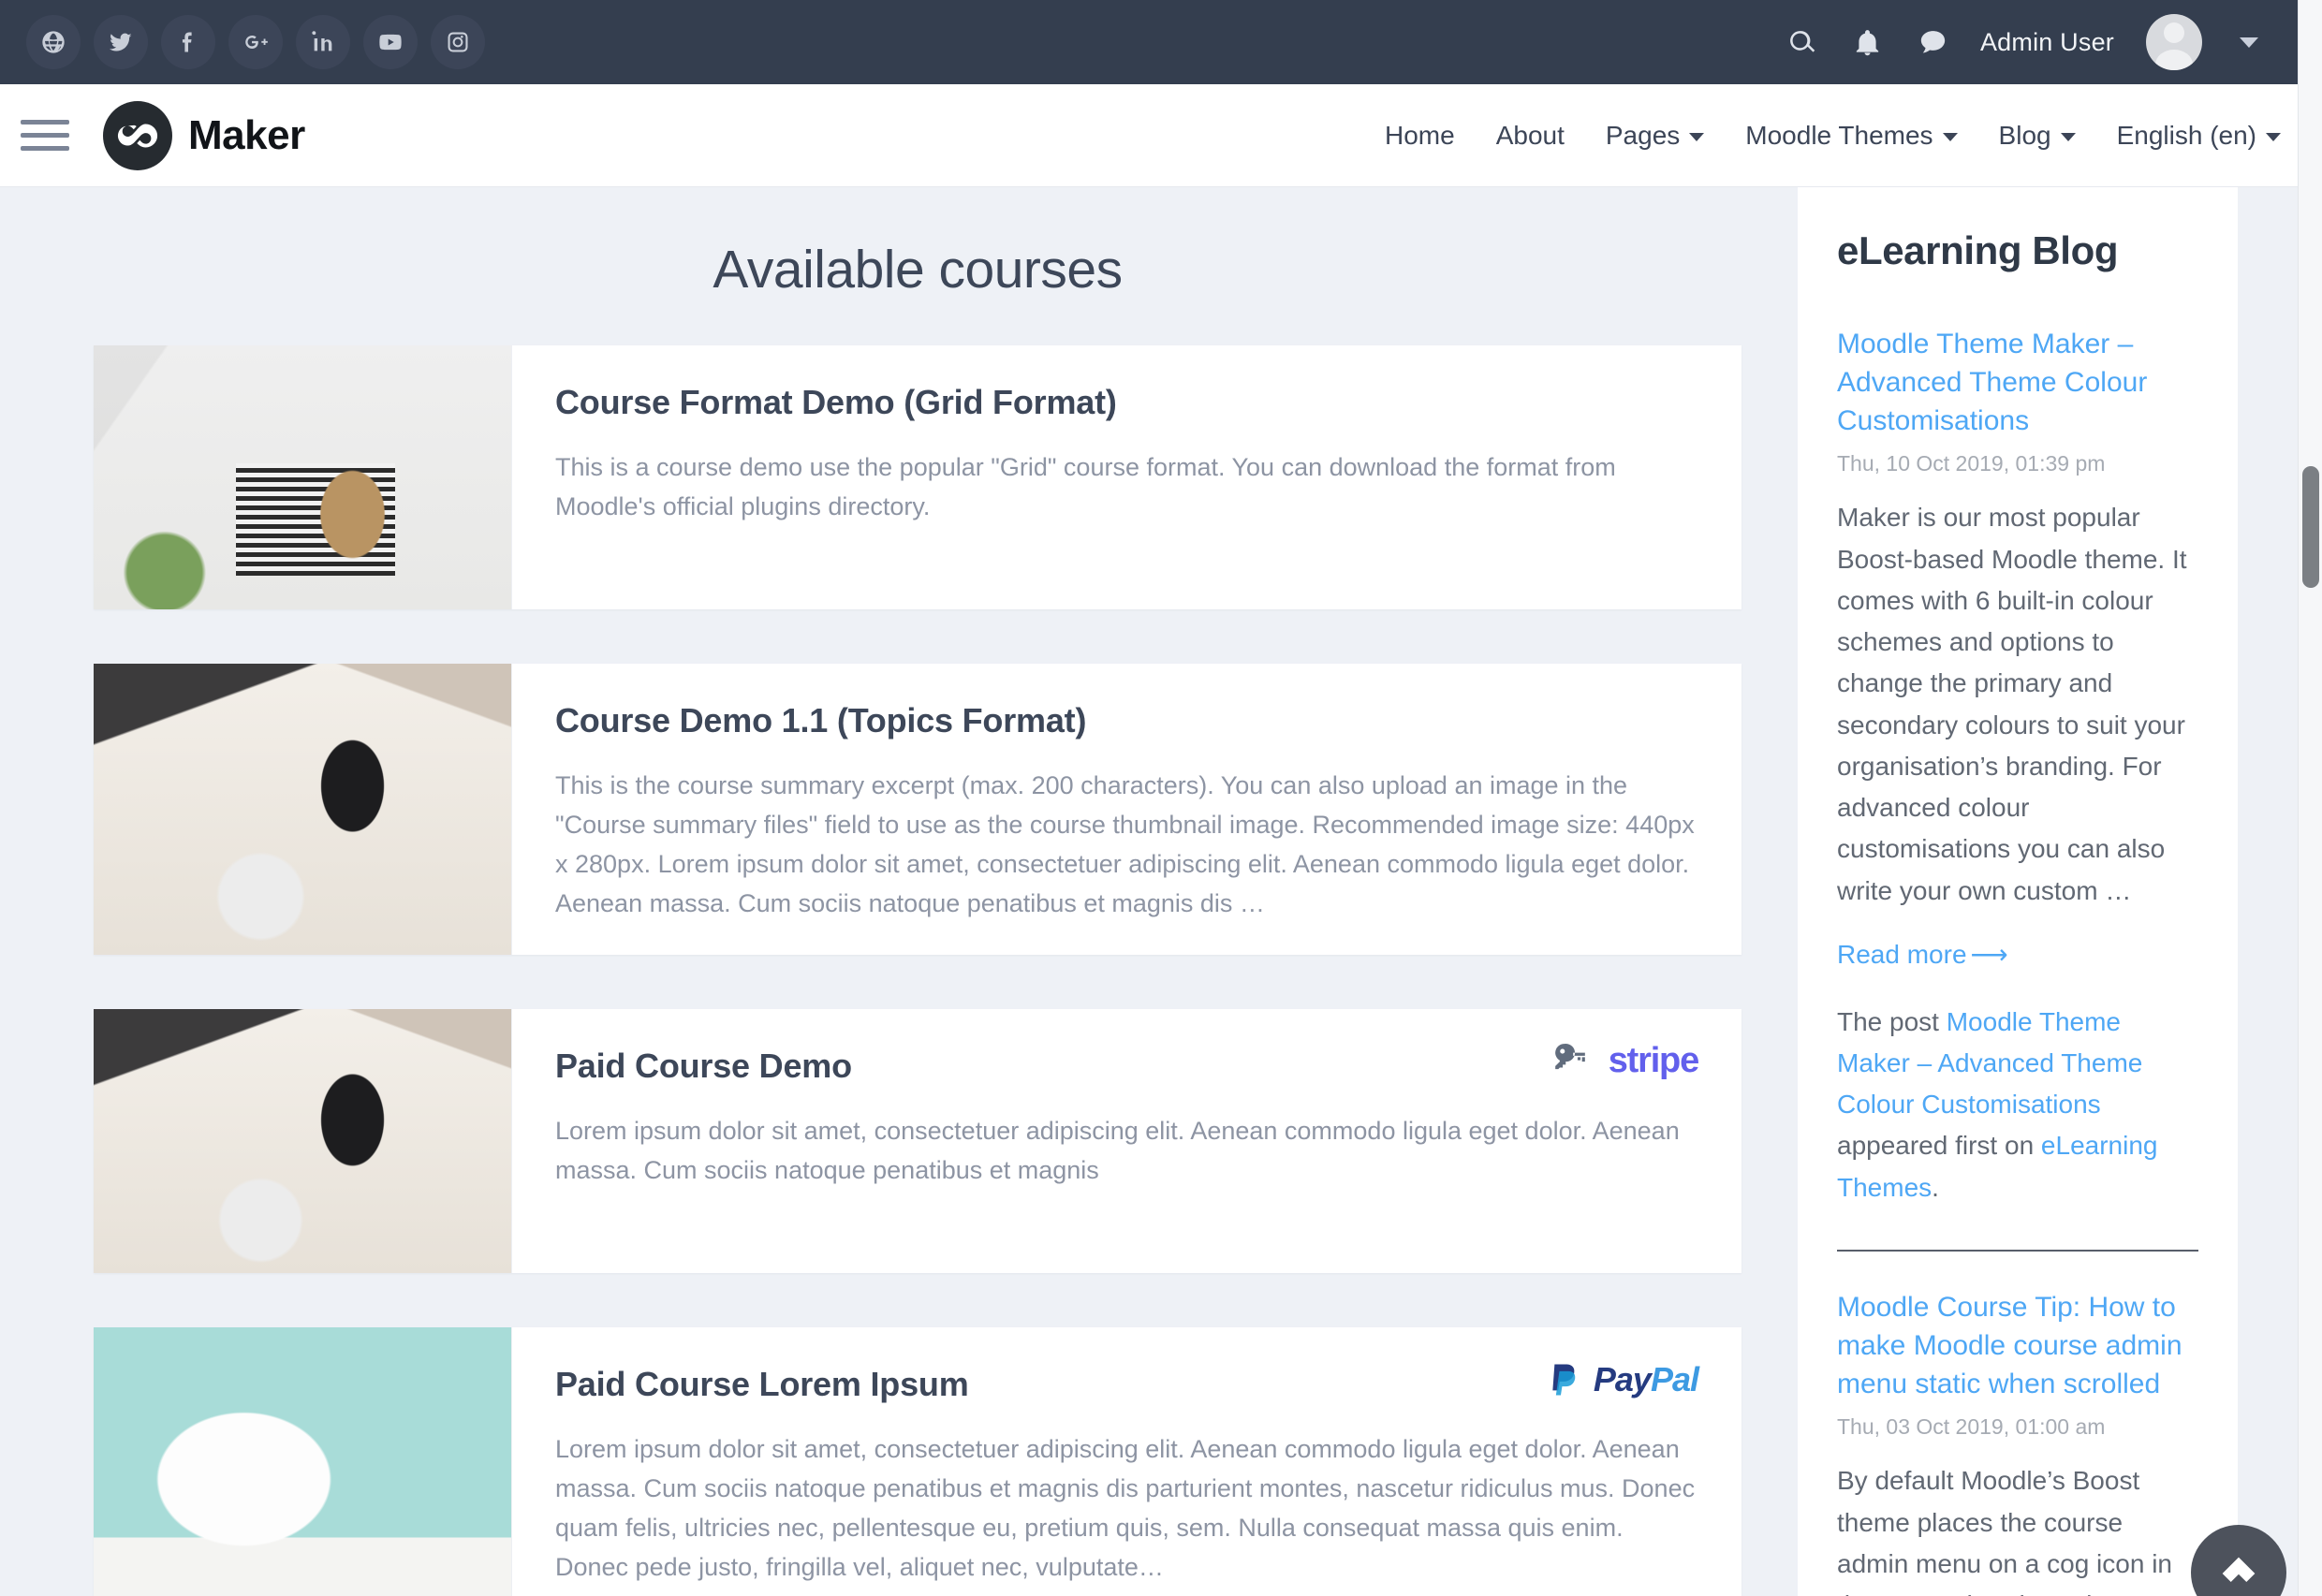 The image size is (2322, 1596). I want to click on nav-item-about: About, so click(1530, 136).